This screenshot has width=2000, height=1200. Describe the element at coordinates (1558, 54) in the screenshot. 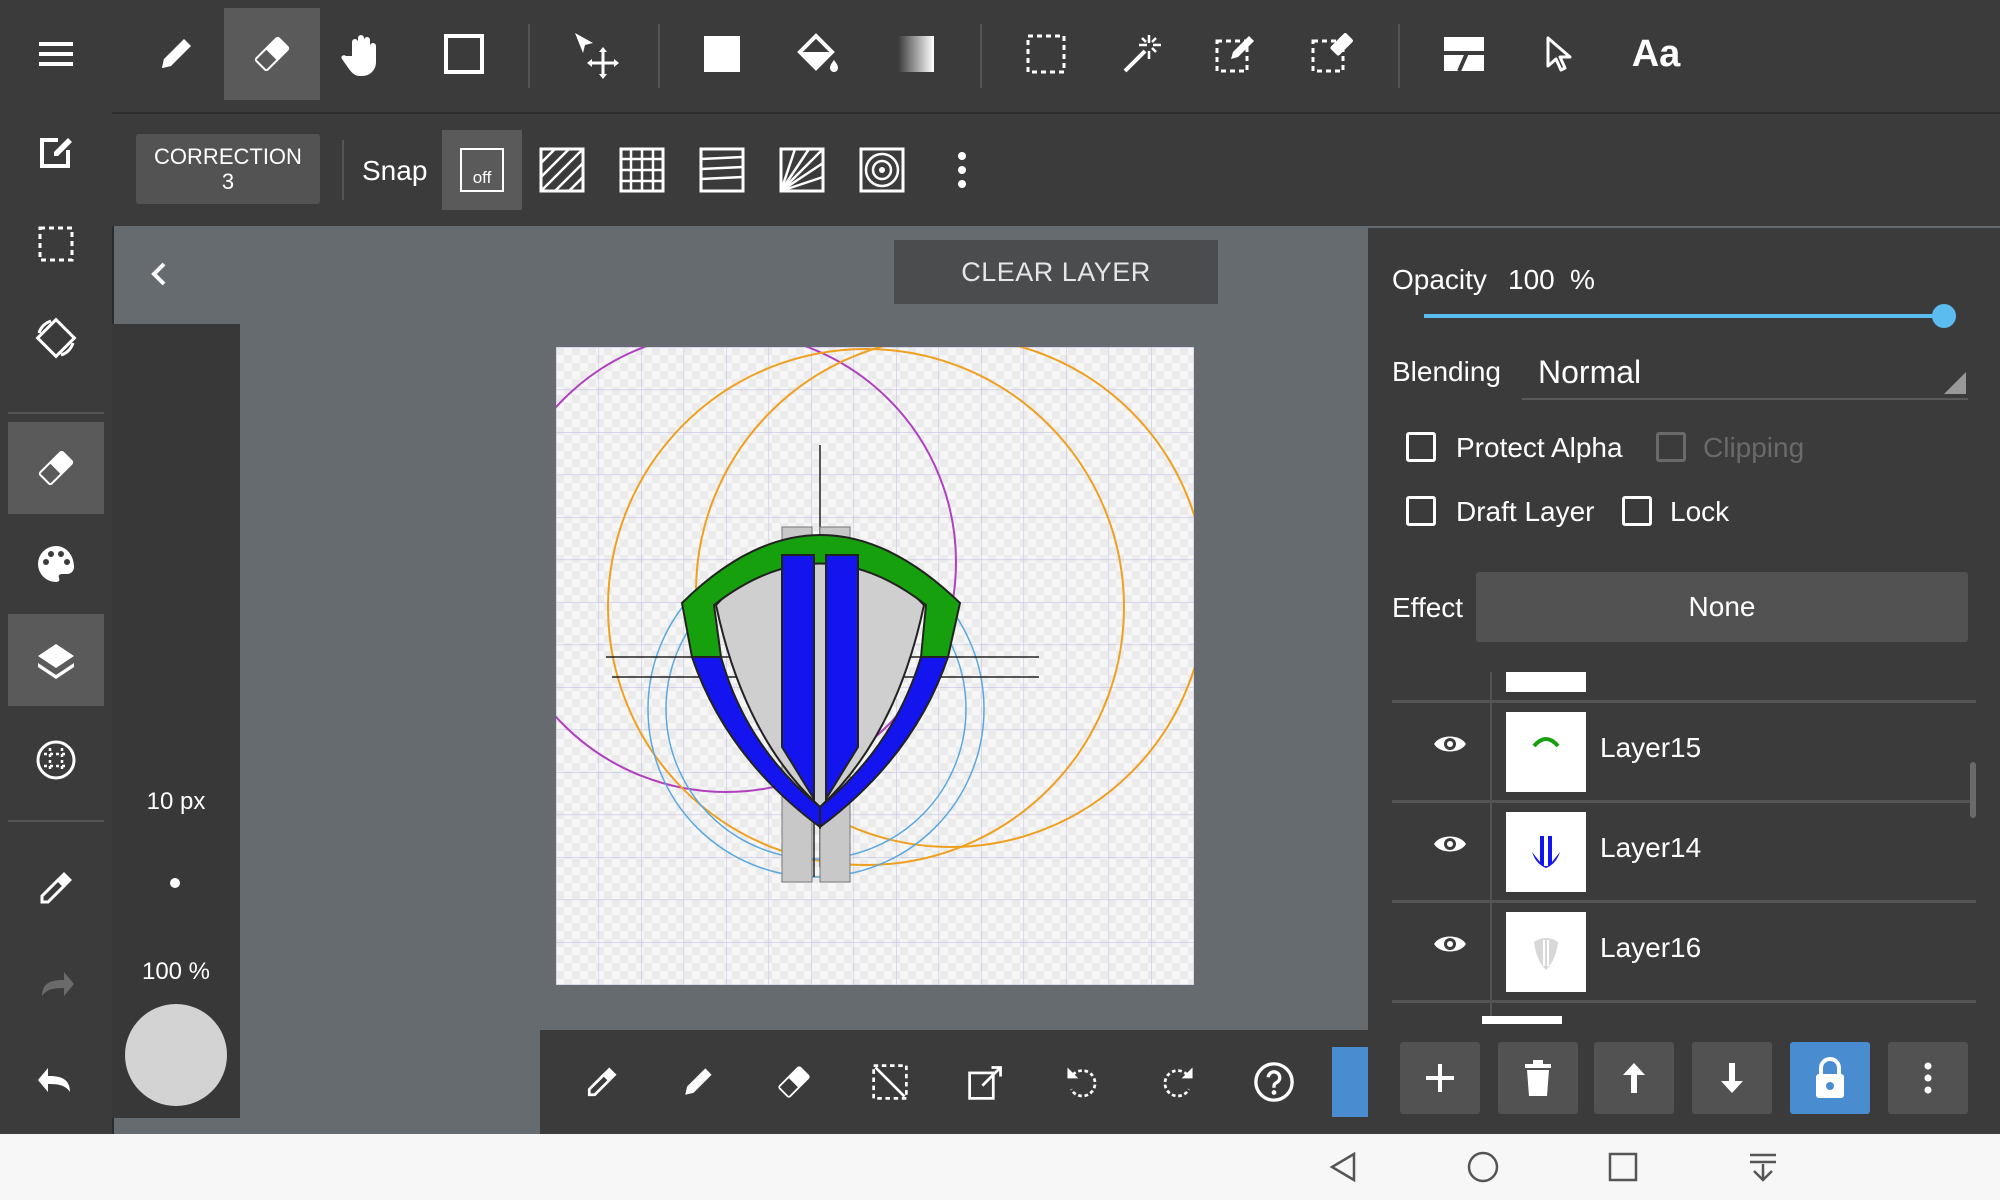

I see `pointer-icon` at that location.